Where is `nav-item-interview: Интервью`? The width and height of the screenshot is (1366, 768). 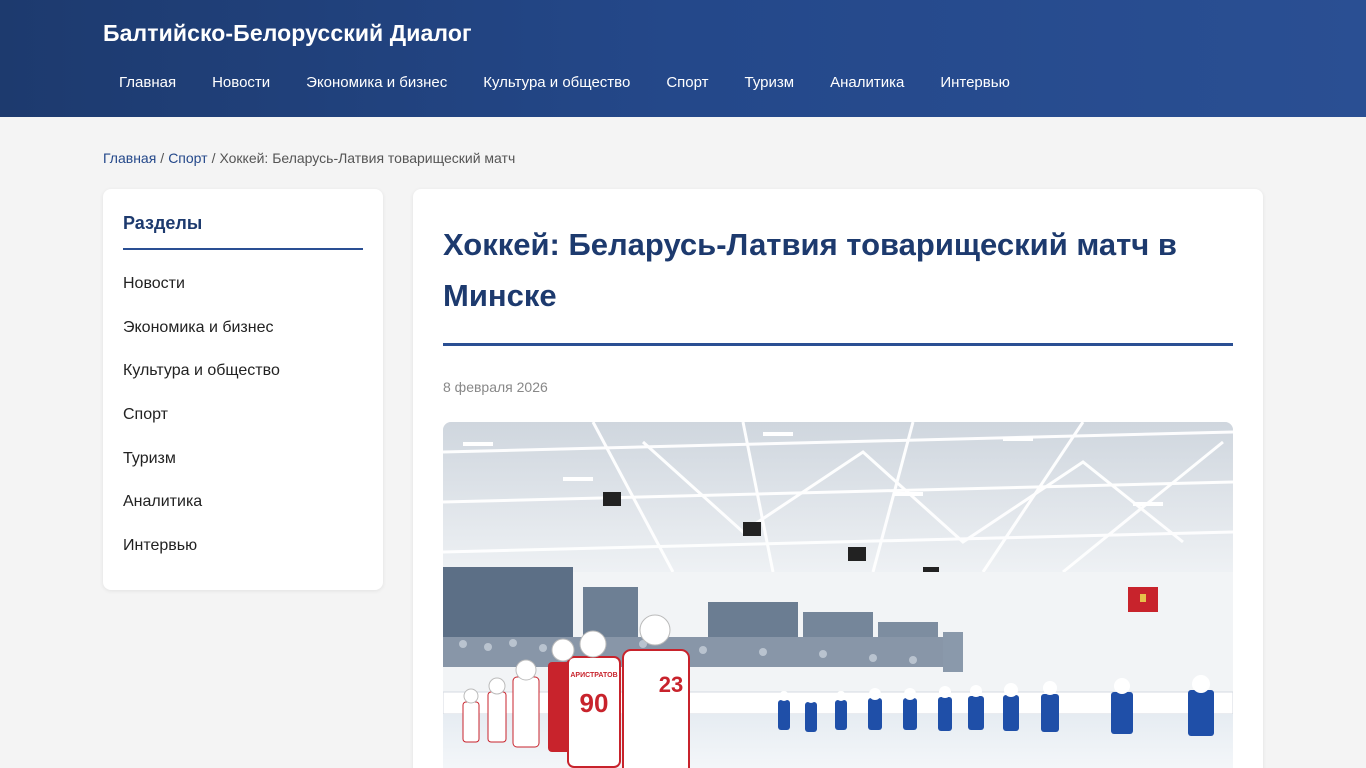 nav-item-interview: Интервью is located at coordinates (975, 83).